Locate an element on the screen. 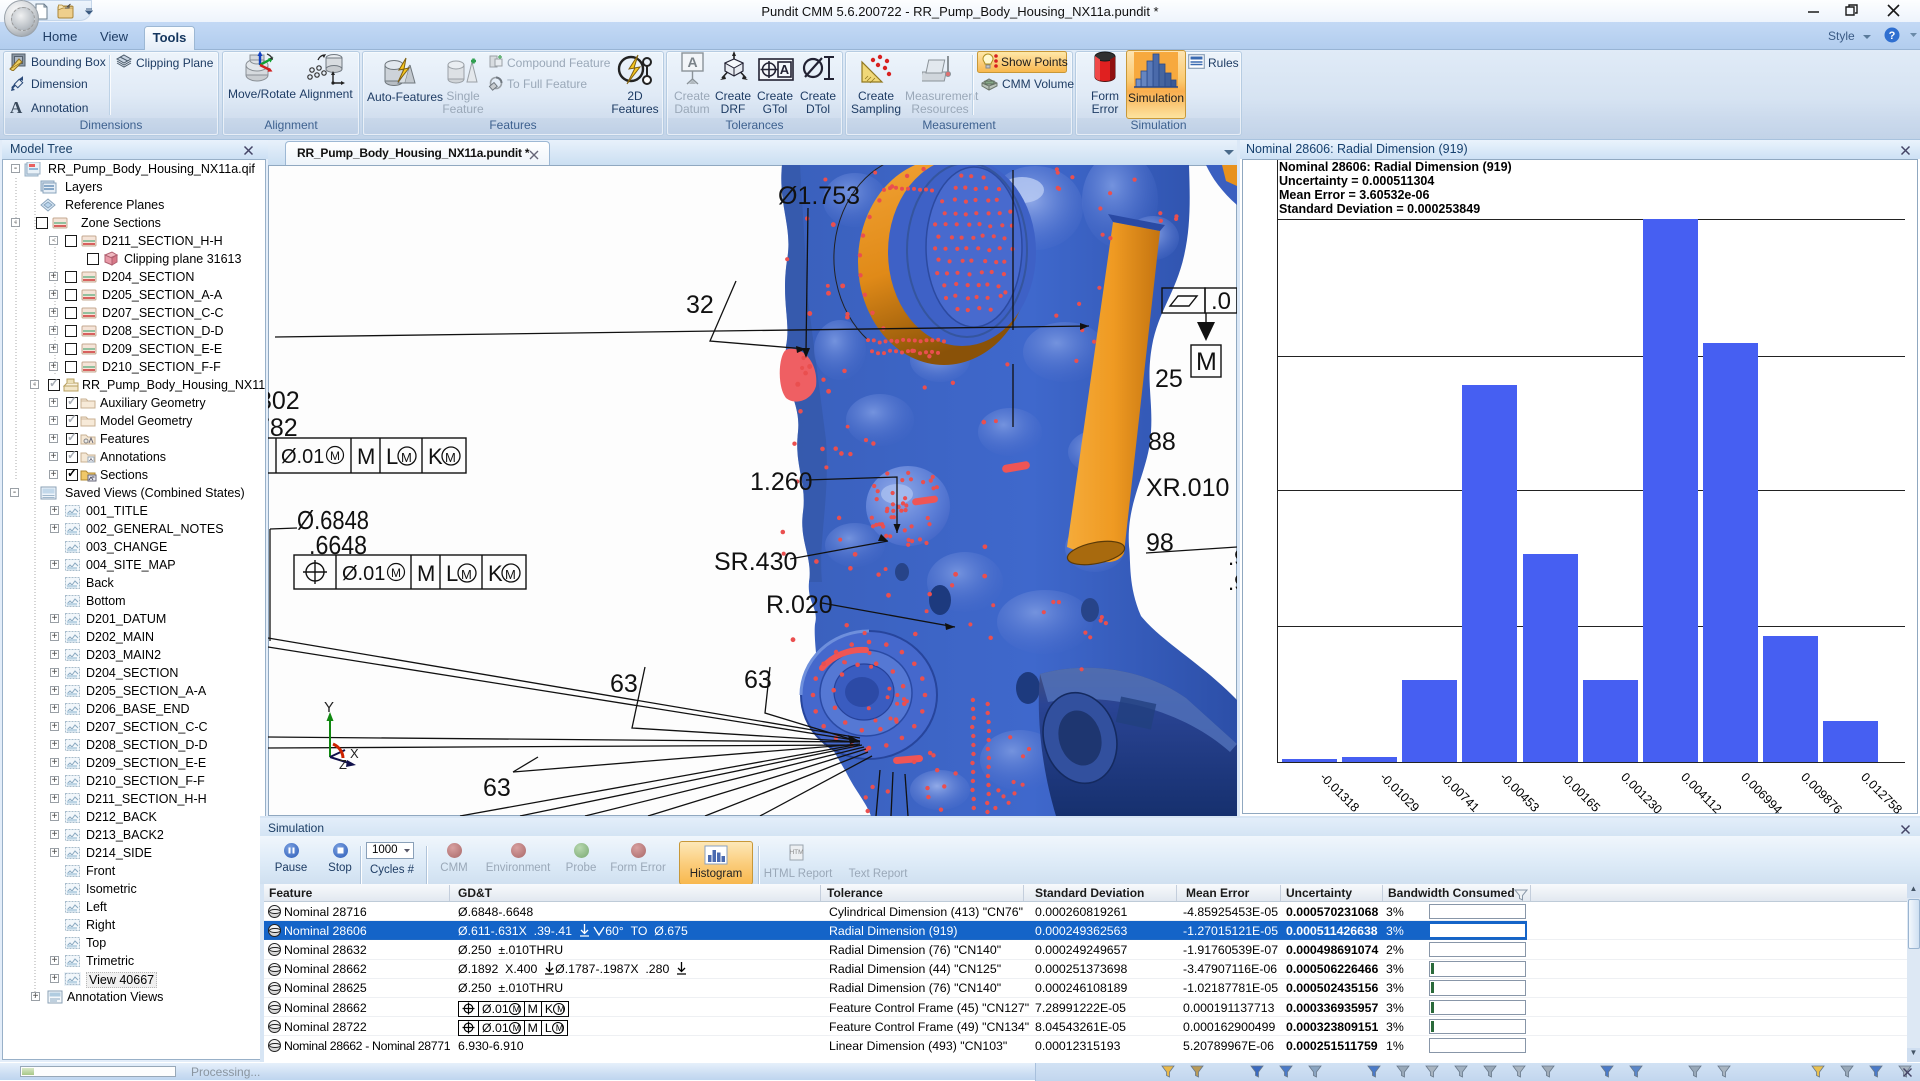 The image size is (1920, 1081). svg-text: 32 is located at coordinates (700, 305).